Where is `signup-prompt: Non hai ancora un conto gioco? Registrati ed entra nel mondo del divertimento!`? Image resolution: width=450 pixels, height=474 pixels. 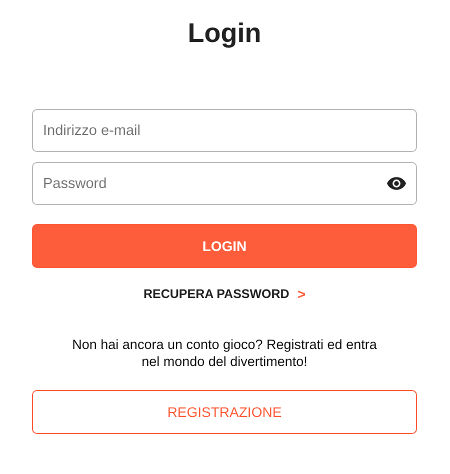 signup-prompt: Non hai ancora un conto gioco? Registrati ed entra nel mondo del divertimento! is located at coordinates (224, 353).